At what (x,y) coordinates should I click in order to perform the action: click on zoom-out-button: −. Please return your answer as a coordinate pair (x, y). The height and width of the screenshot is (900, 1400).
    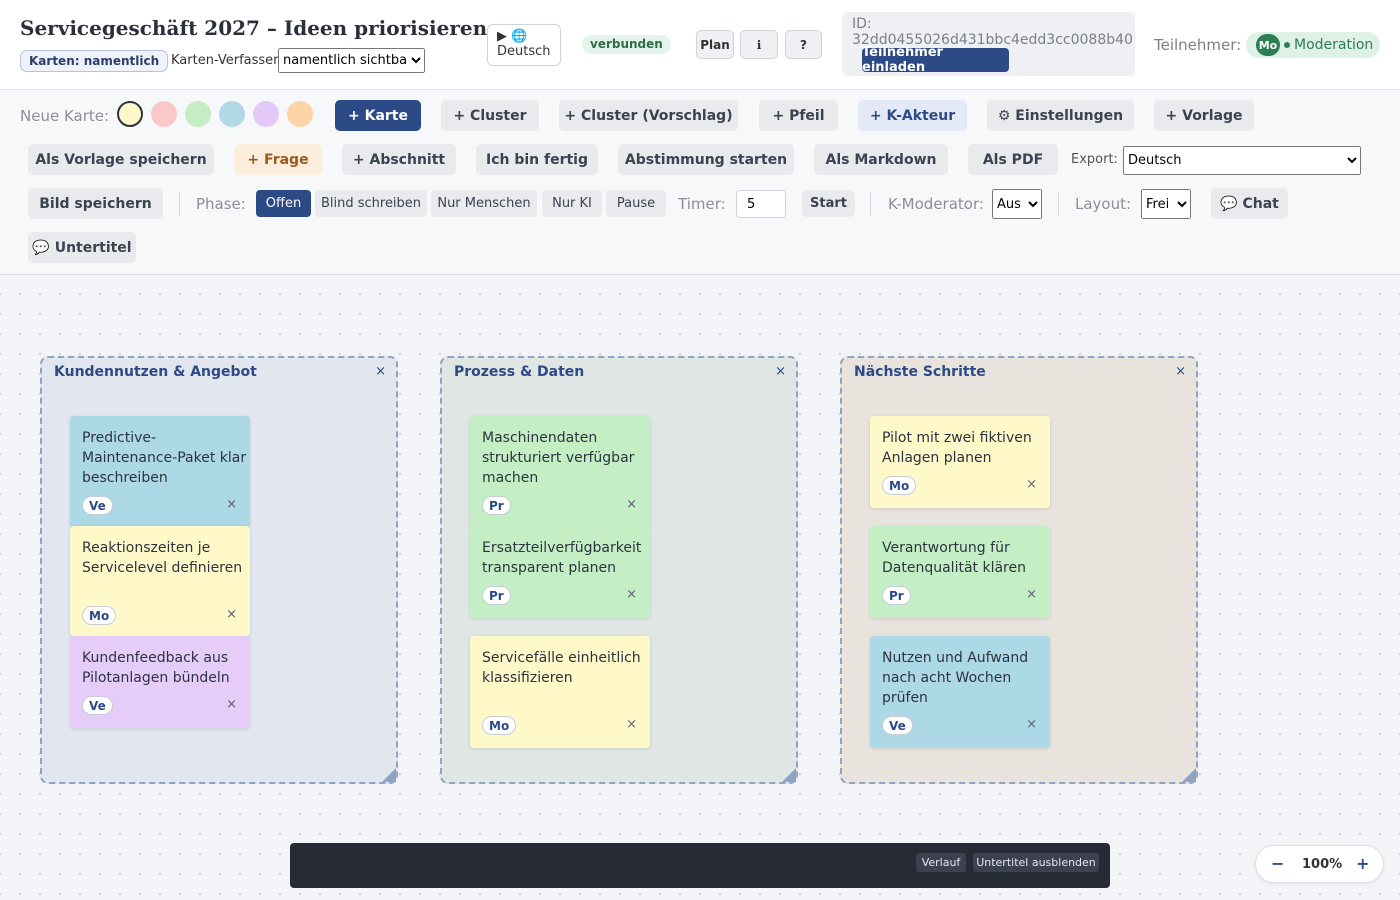
    Looking at the image, I should click on (1277, 863).